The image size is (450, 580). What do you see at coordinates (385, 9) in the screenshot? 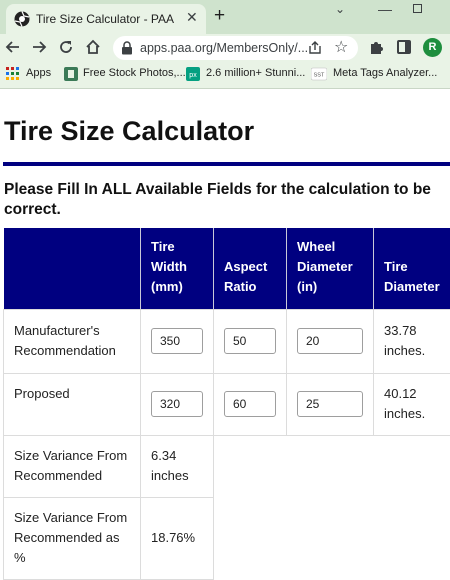
I see `minimize-window-icon: —` at bounding box center [385, 9].